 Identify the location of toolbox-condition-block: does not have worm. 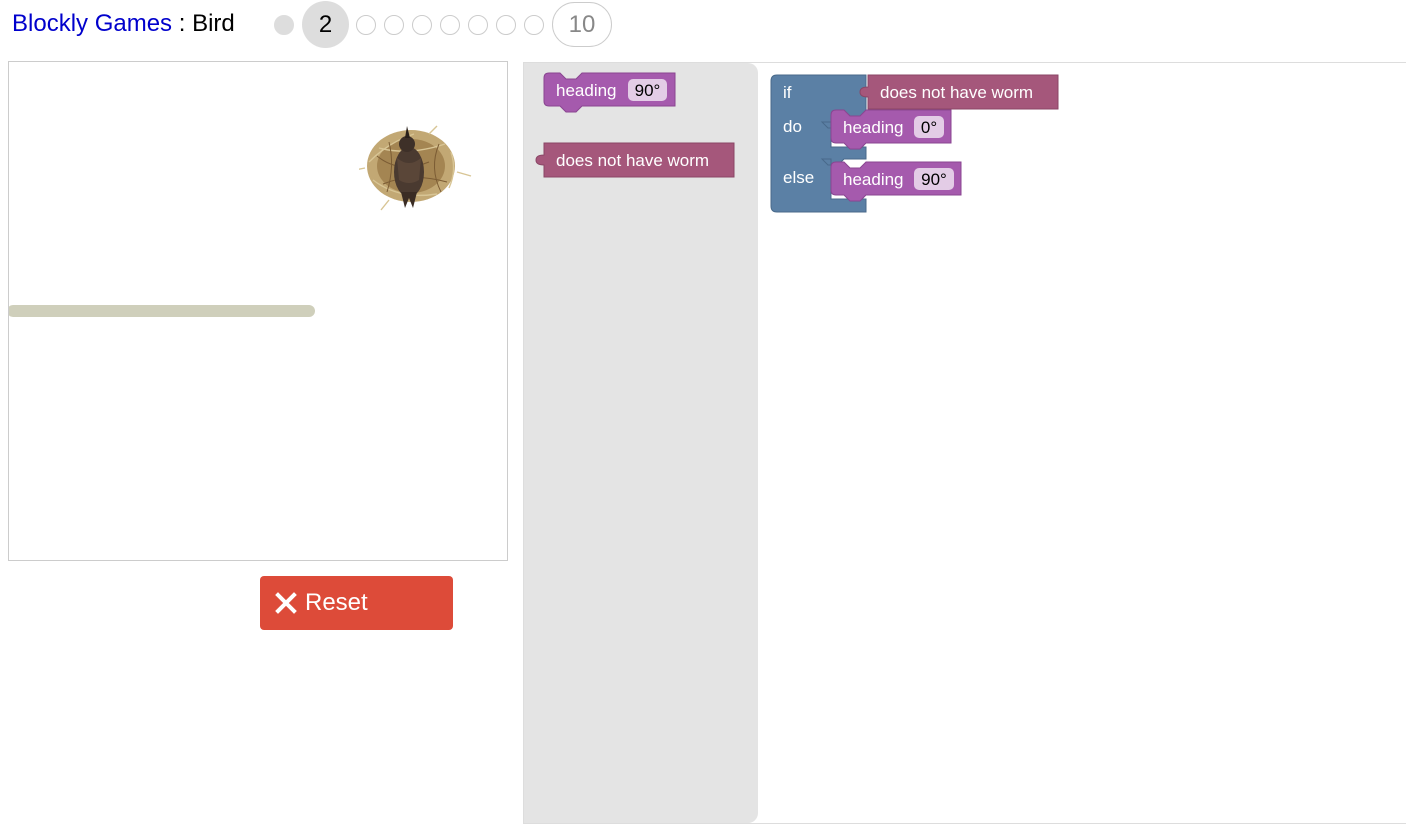
(635, 160).